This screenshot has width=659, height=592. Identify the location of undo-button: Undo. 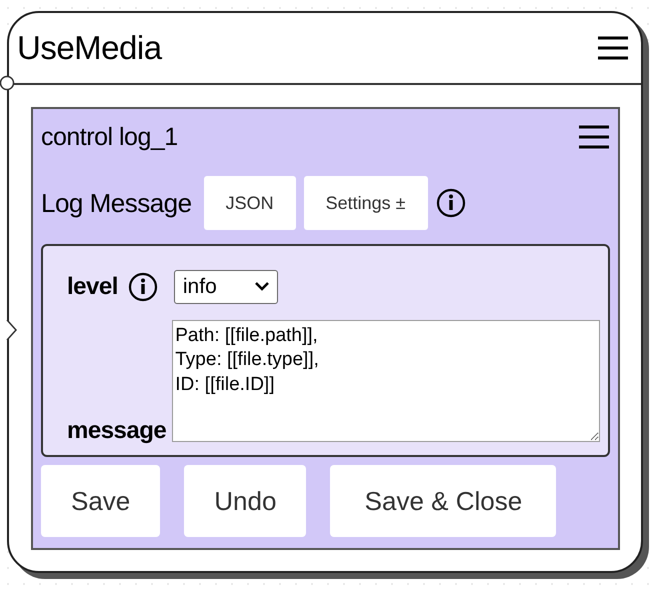
(245, 501).